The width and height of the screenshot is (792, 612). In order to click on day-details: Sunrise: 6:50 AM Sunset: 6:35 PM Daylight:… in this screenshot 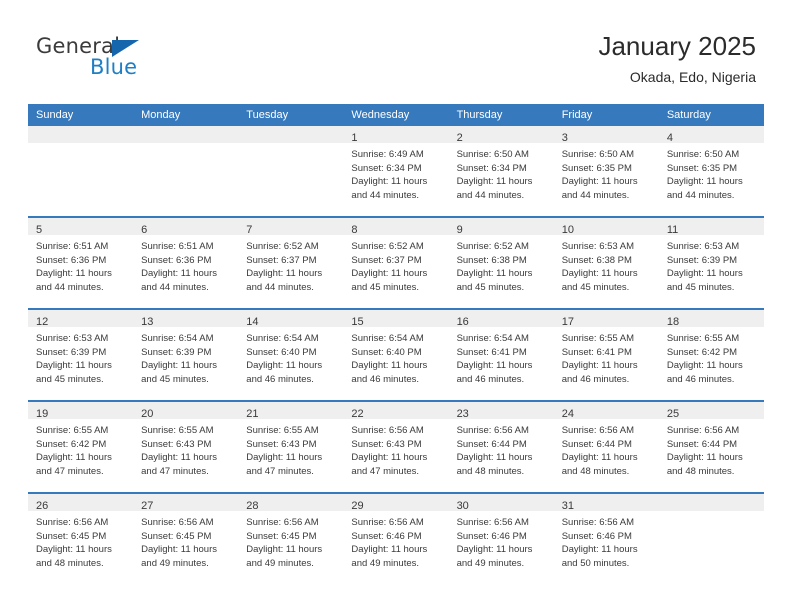, I will do `click(711, 172)`.